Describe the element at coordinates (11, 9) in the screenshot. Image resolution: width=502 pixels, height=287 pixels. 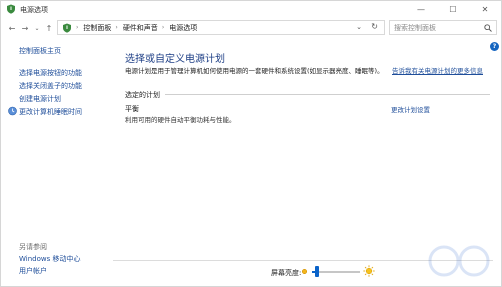
I see `power-options-icon` at that location.